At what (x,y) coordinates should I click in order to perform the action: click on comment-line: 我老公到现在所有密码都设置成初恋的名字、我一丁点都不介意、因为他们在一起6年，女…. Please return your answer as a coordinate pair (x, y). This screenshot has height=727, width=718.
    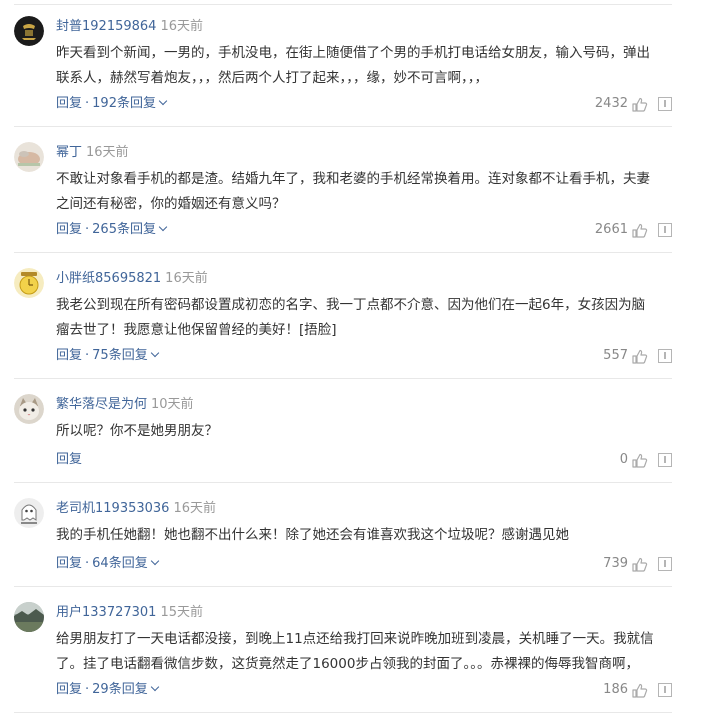
    Looking at the image, I should click on (351, 305).